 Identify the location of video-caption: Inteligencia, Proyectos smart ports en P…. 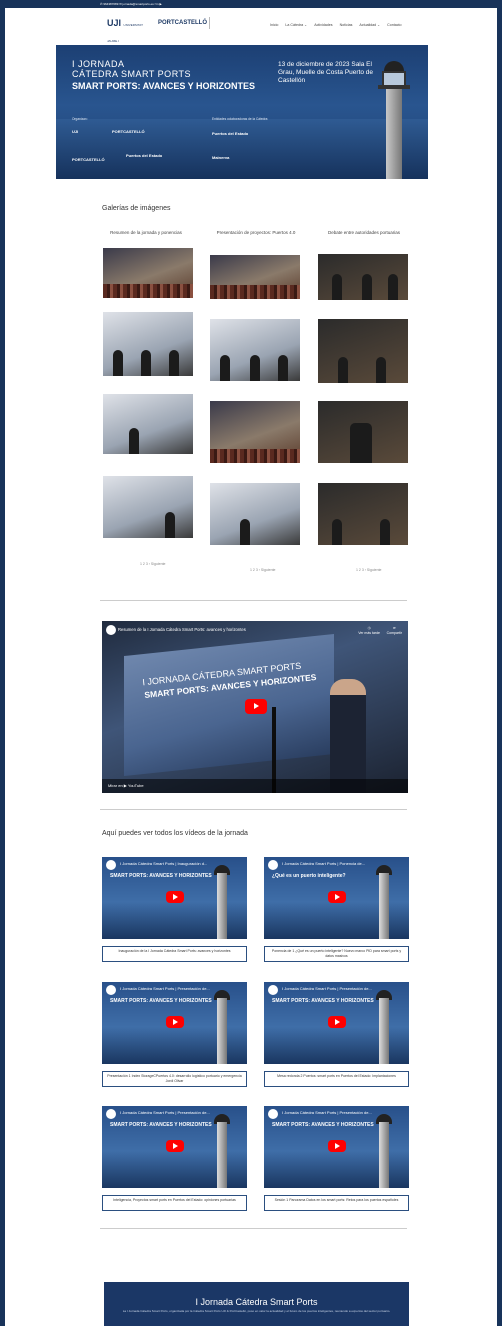
(174, 1203).